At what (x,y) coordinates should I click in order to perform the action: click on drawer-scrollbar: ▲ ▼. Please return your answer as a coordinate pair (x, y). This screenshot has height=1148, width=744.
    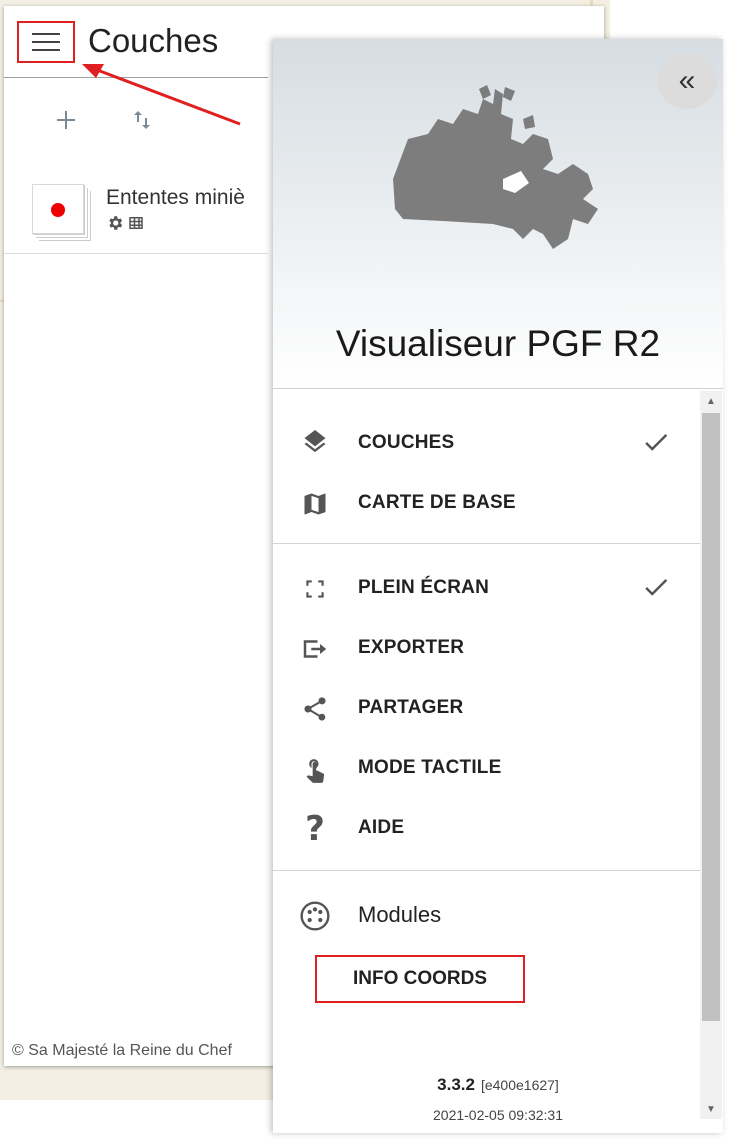
    Looking at the image, I should click on (711, 755).